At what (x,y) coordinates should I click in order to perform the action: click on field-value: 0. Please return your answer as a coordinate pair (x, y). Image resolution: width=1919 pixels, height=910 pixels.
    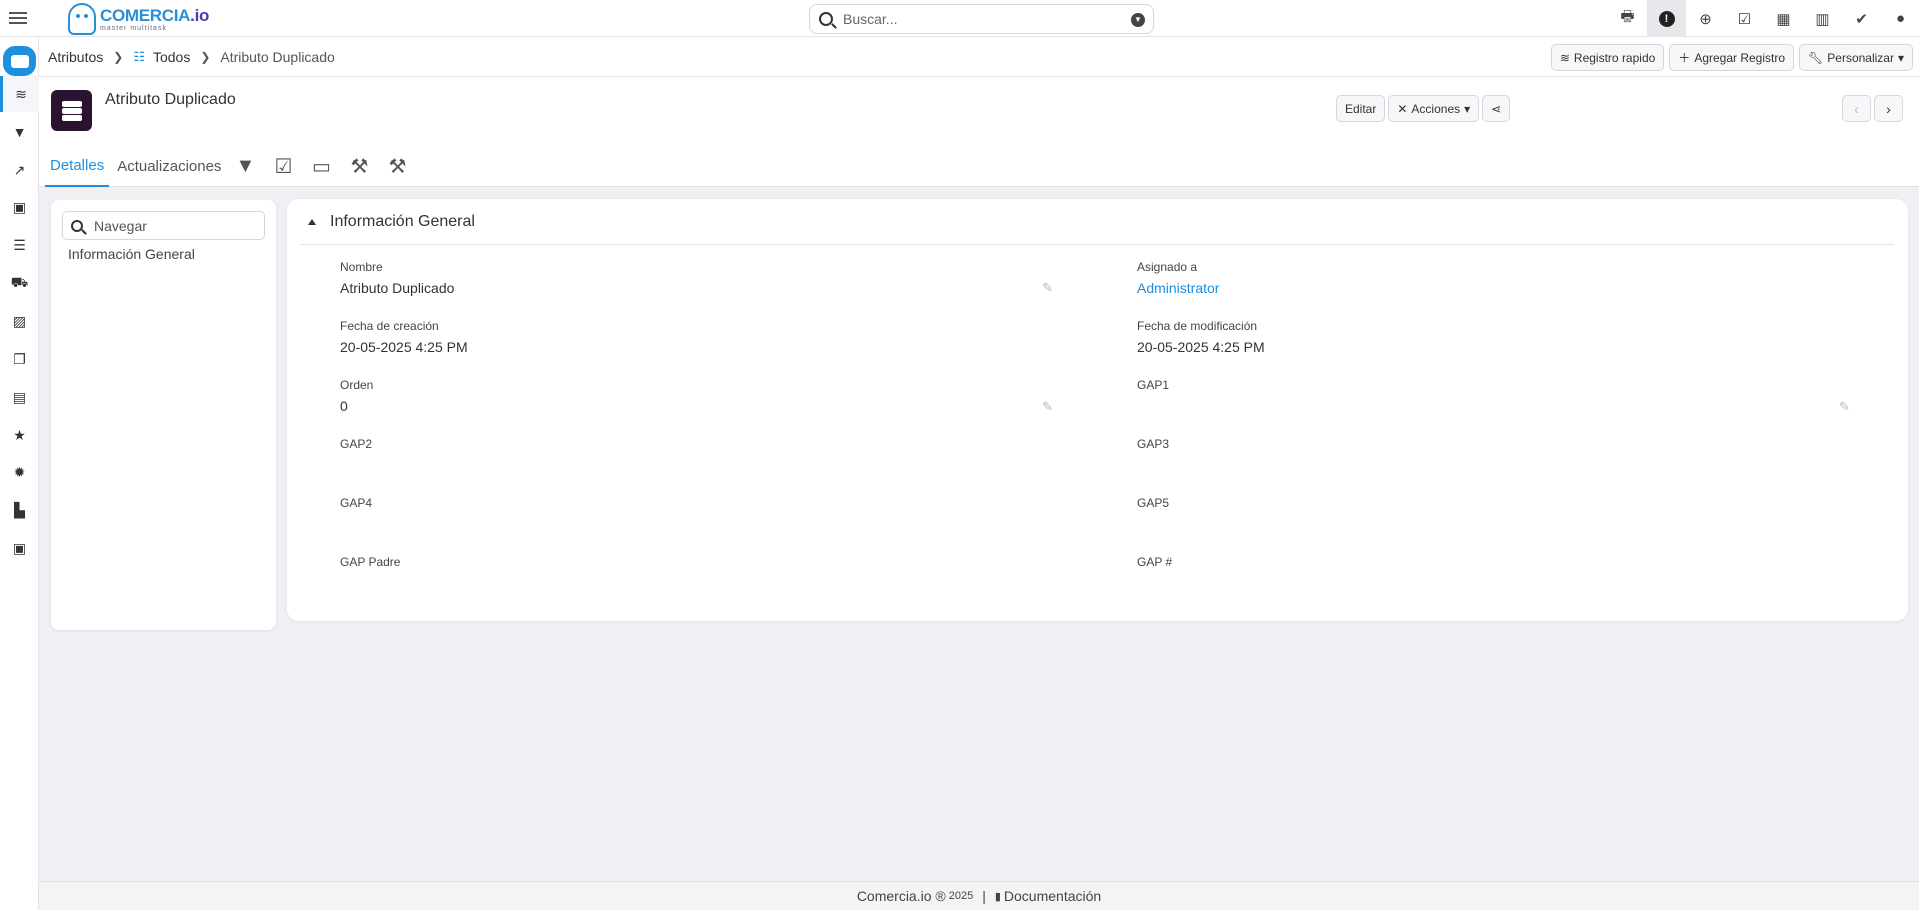
    Looking at the image, I should click on (344, 406).